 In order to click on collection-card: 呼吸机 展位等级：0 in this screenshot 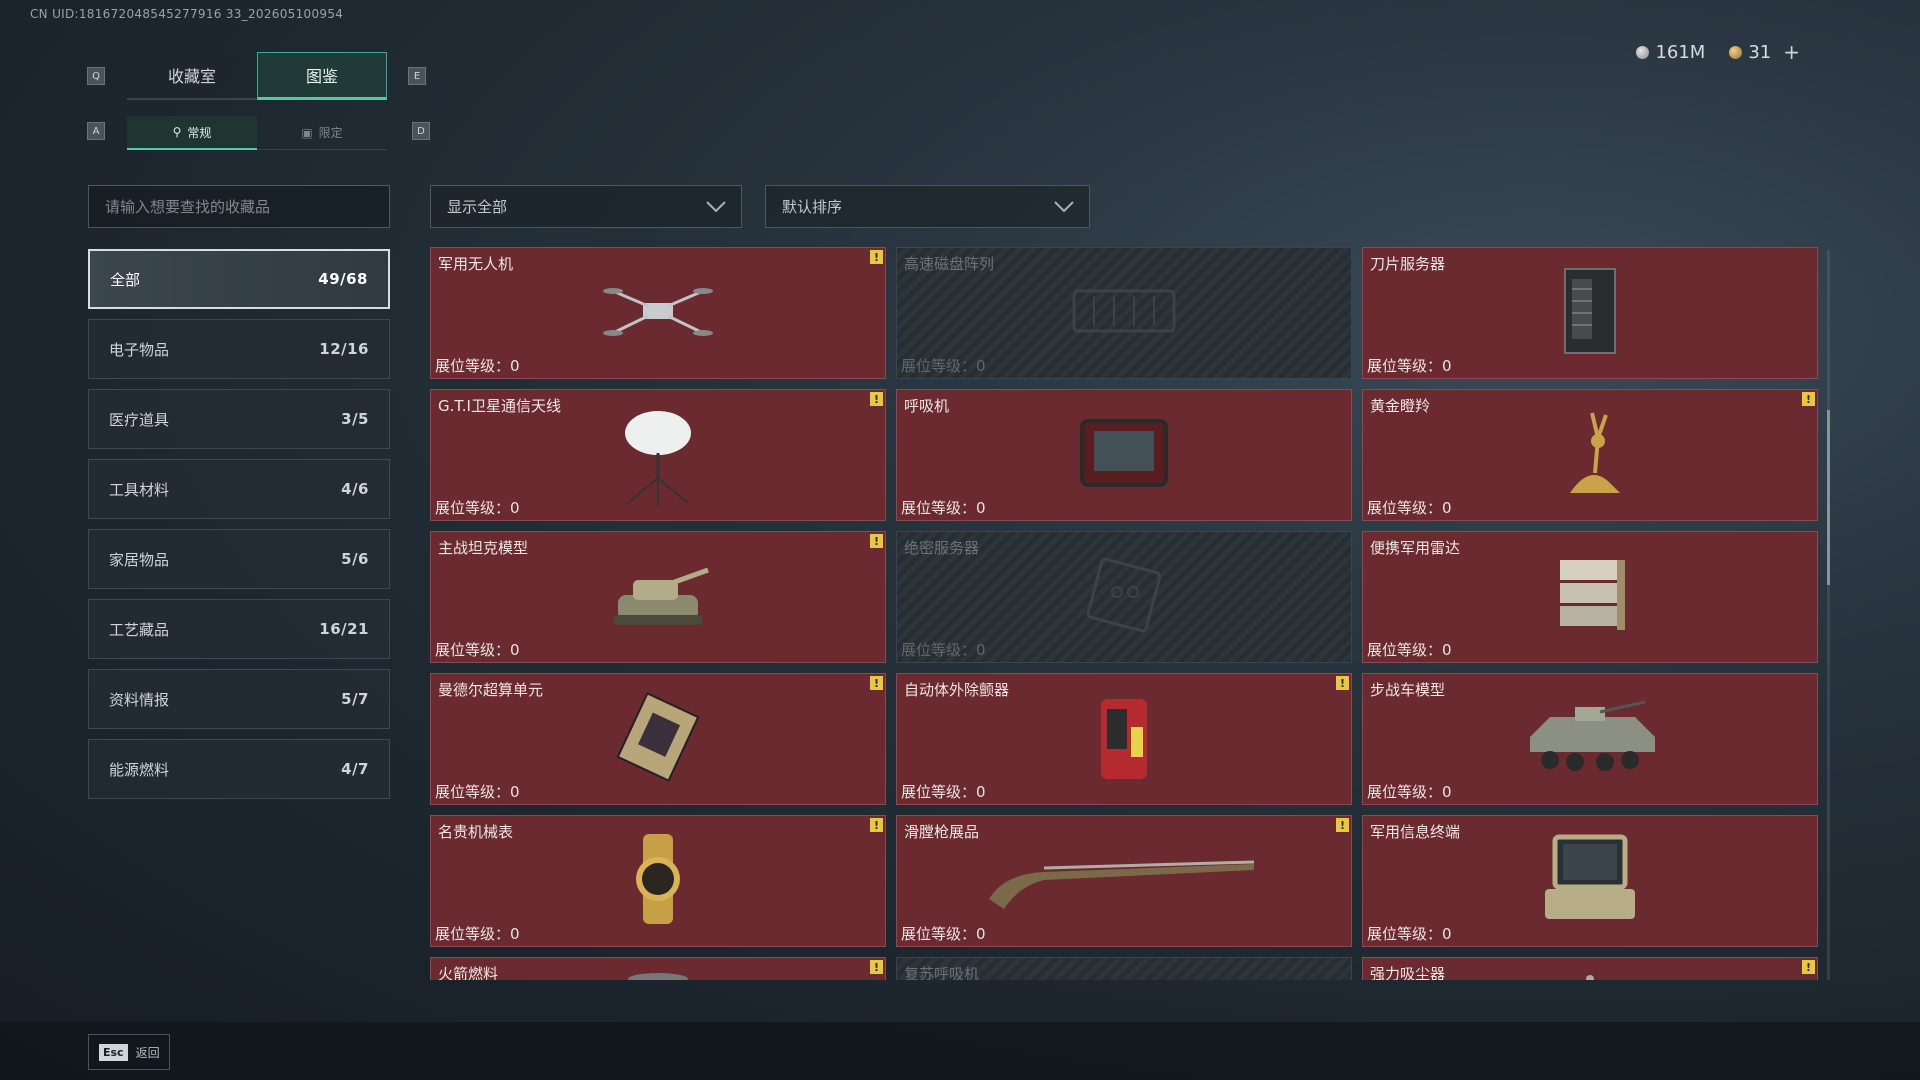, I will do `click(1124, 455)`.